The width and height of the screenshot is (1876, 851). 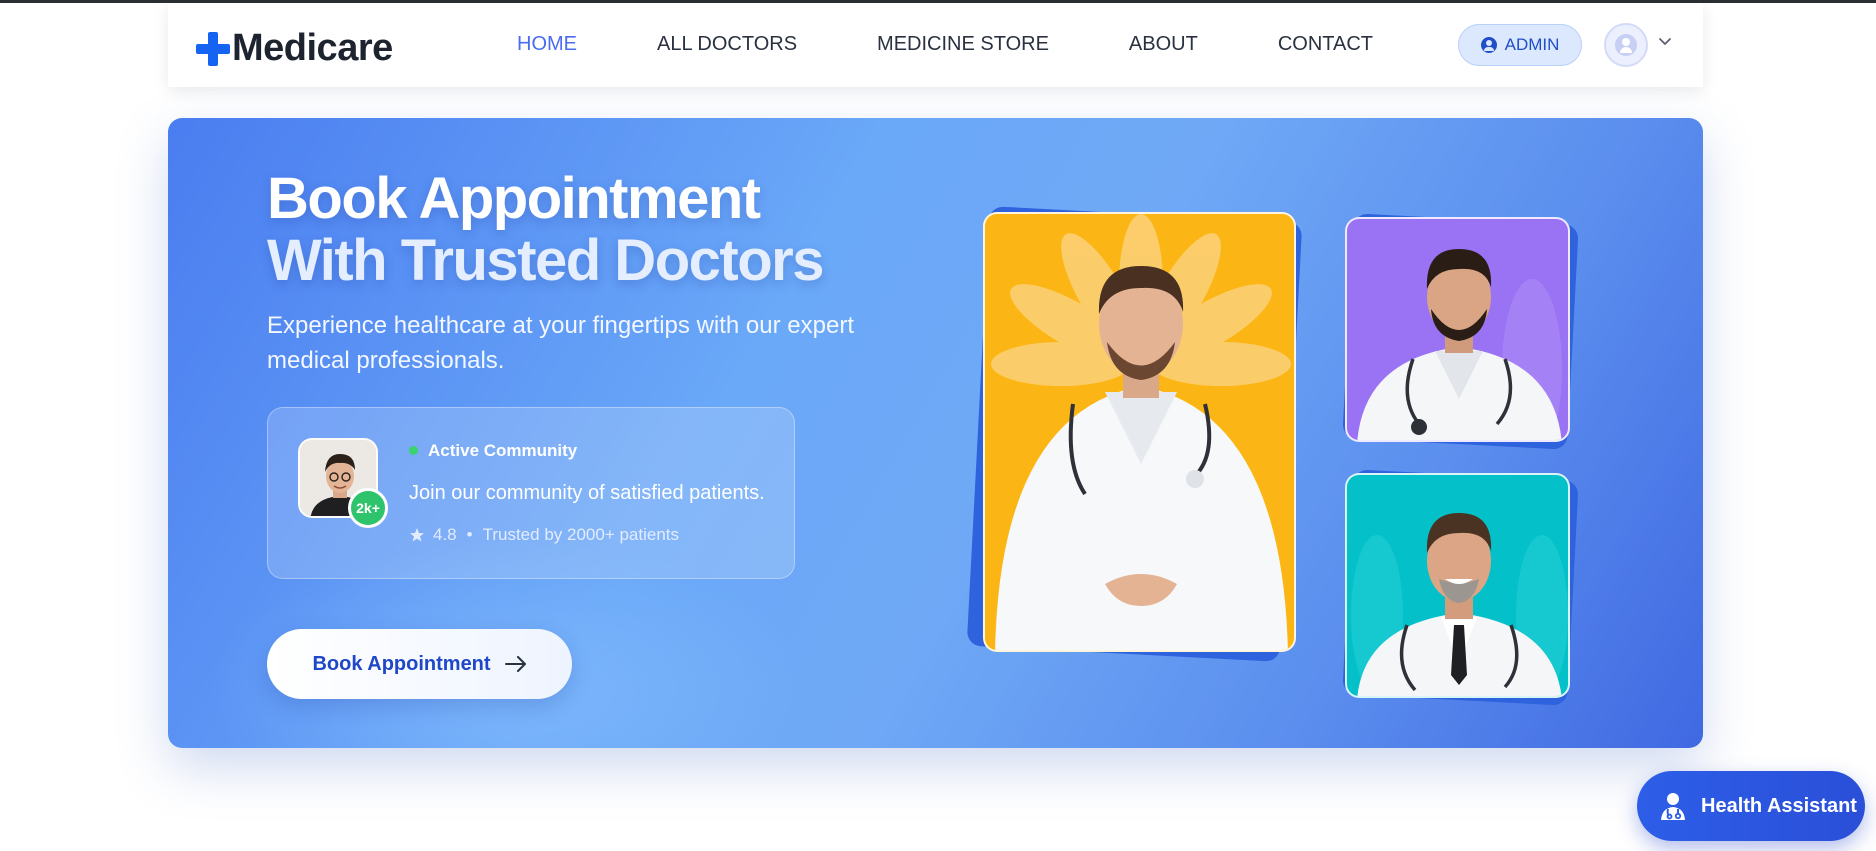 I want to click on doctor-card-main, so click(x=1139, y=432).